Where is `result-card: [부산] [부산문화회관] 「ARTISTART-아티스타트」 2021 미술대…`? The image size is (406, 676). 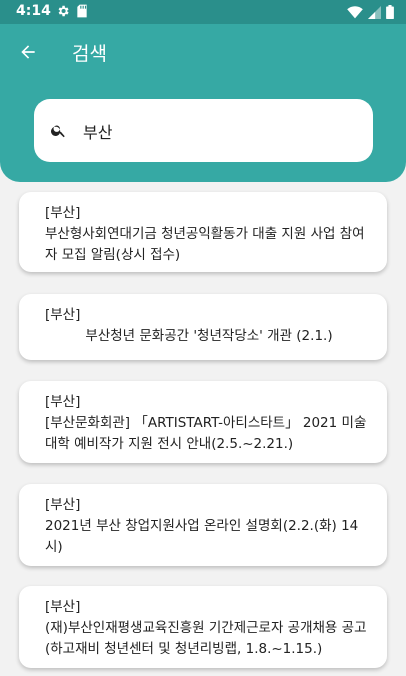 result-card: [부산] [부산문화회관] 「ARTISTART-아티스타트」 2021 미술대… is located at coordinates (203, 422).